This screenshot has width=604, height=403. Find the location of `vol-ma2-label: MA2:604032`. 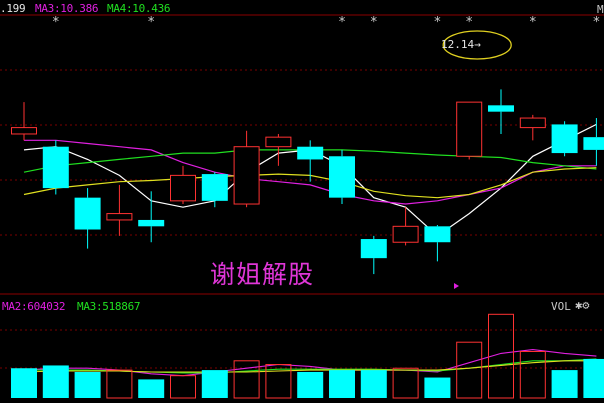

vol-ma2-label: MA2:604032 is located at coordinates (34, 306).